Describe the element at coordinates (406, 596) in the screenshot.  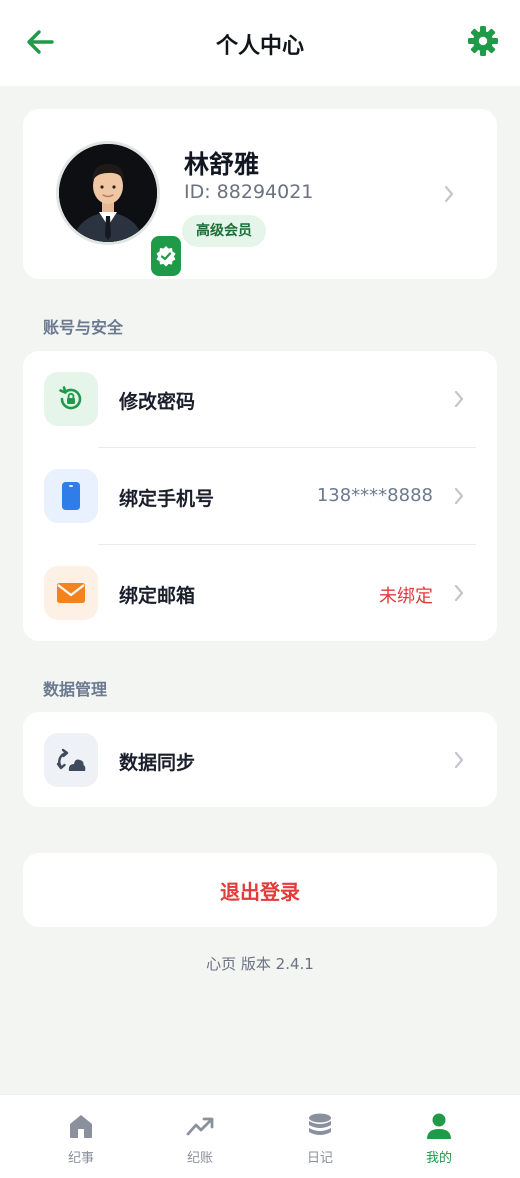
I see `email-status: 未绑定` at that location.